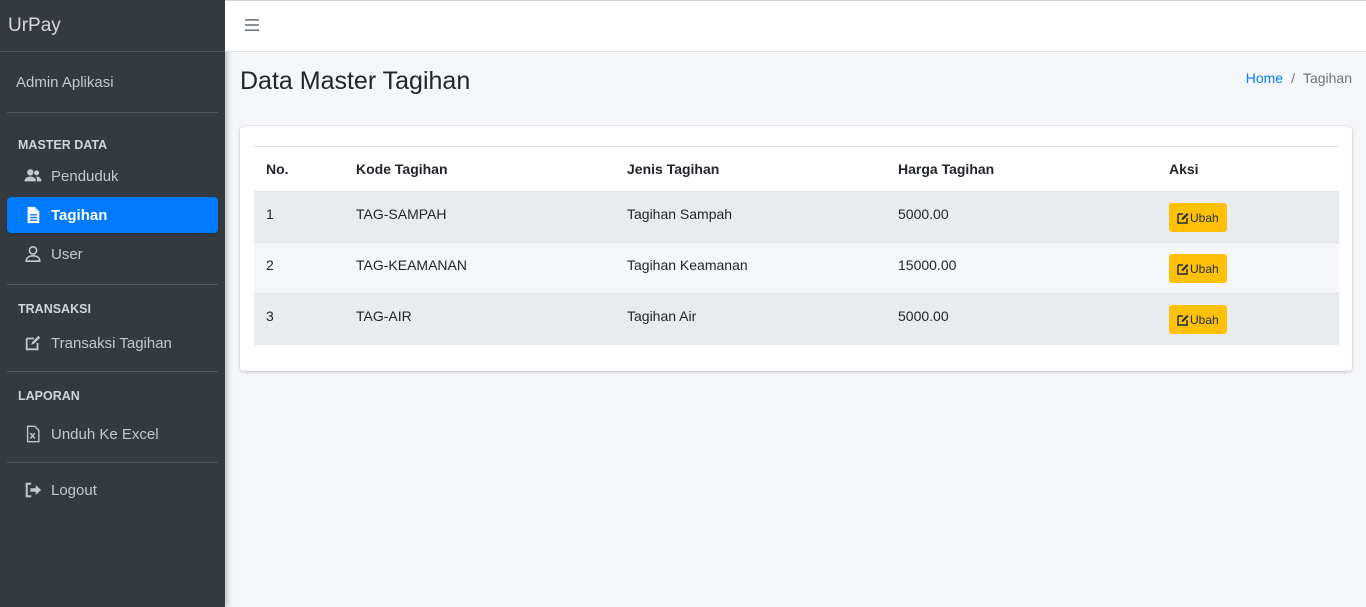 This screenshot has width=1366, height=607. I want to click on user-name: Admin Aplikasi, so click(65, 82).